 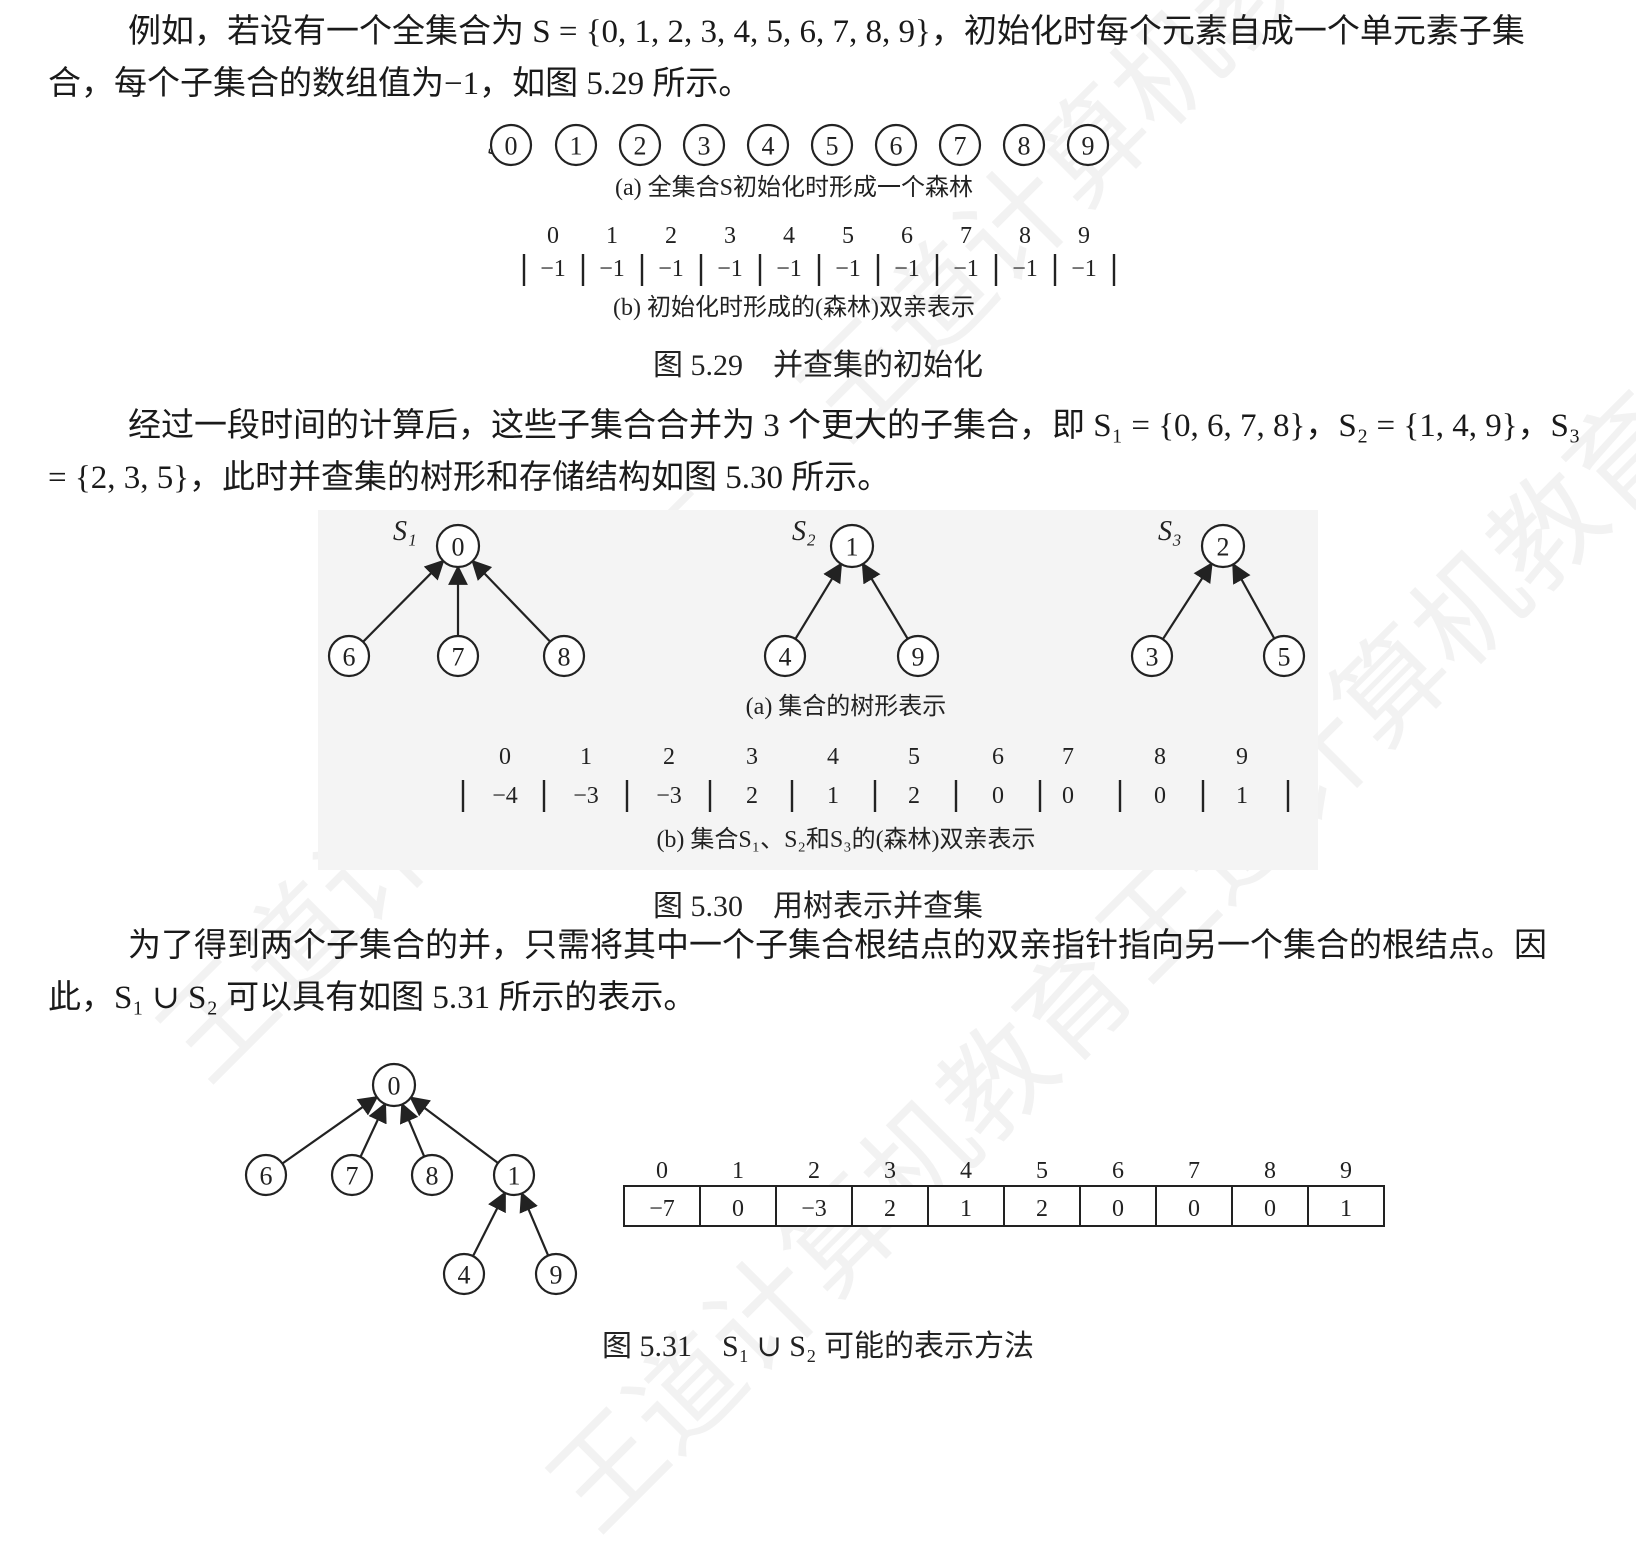 What do you see at coordinates (669, 757) in the screenshot?
I see `fig530-index-2: 2` at bounding box center [669, 757].